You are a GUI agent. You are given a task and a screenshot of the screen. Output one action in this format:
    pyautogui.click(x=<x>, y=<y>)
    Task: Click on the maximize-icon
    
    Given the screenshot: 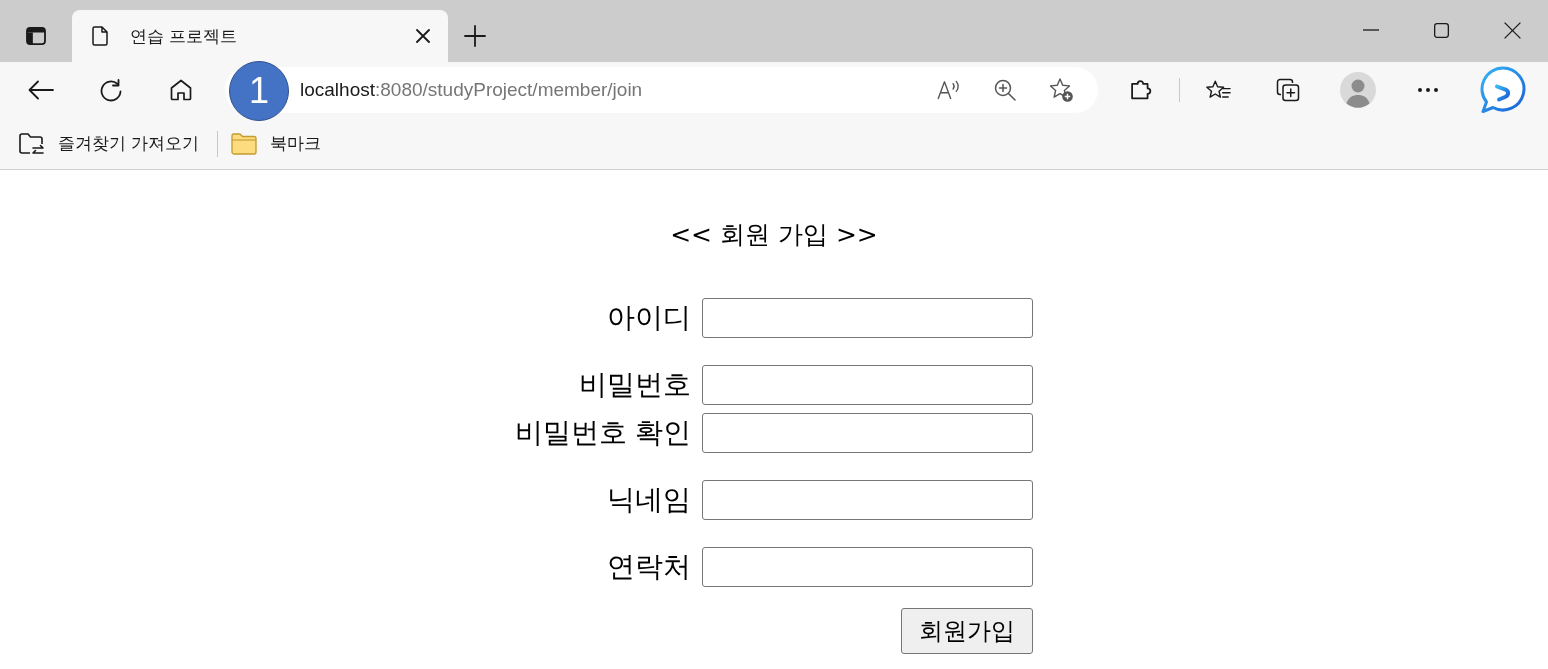 What is the action you would take?
    pyautogui.click(x=1441, y=30)
    